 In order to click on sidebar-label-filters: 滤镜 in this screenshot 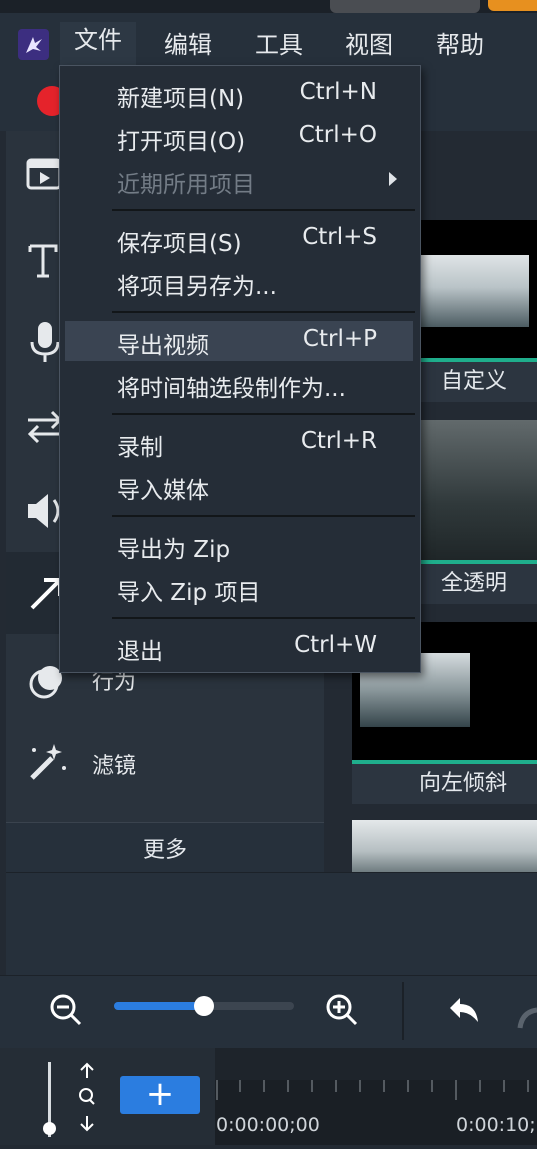, I will do `click(114, 764)`.